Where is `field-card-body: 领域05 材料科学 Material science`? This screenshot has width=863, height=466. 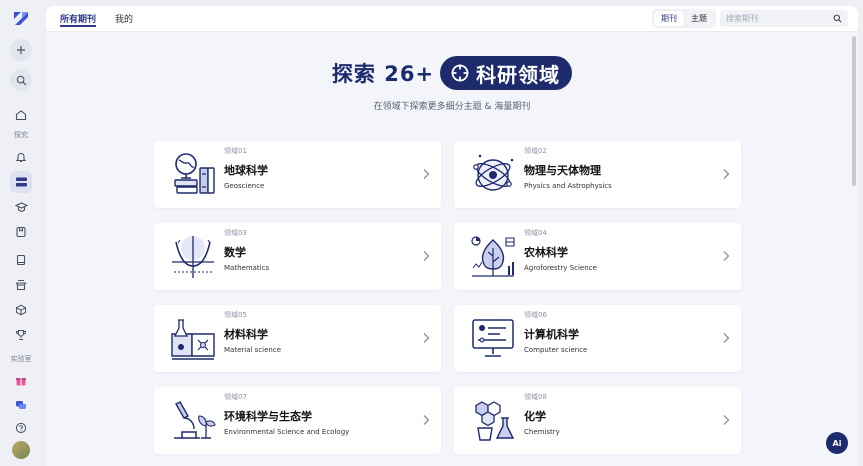 field-card-body: 领域05 材料科学 Material science is located at coordinates (332, 332).